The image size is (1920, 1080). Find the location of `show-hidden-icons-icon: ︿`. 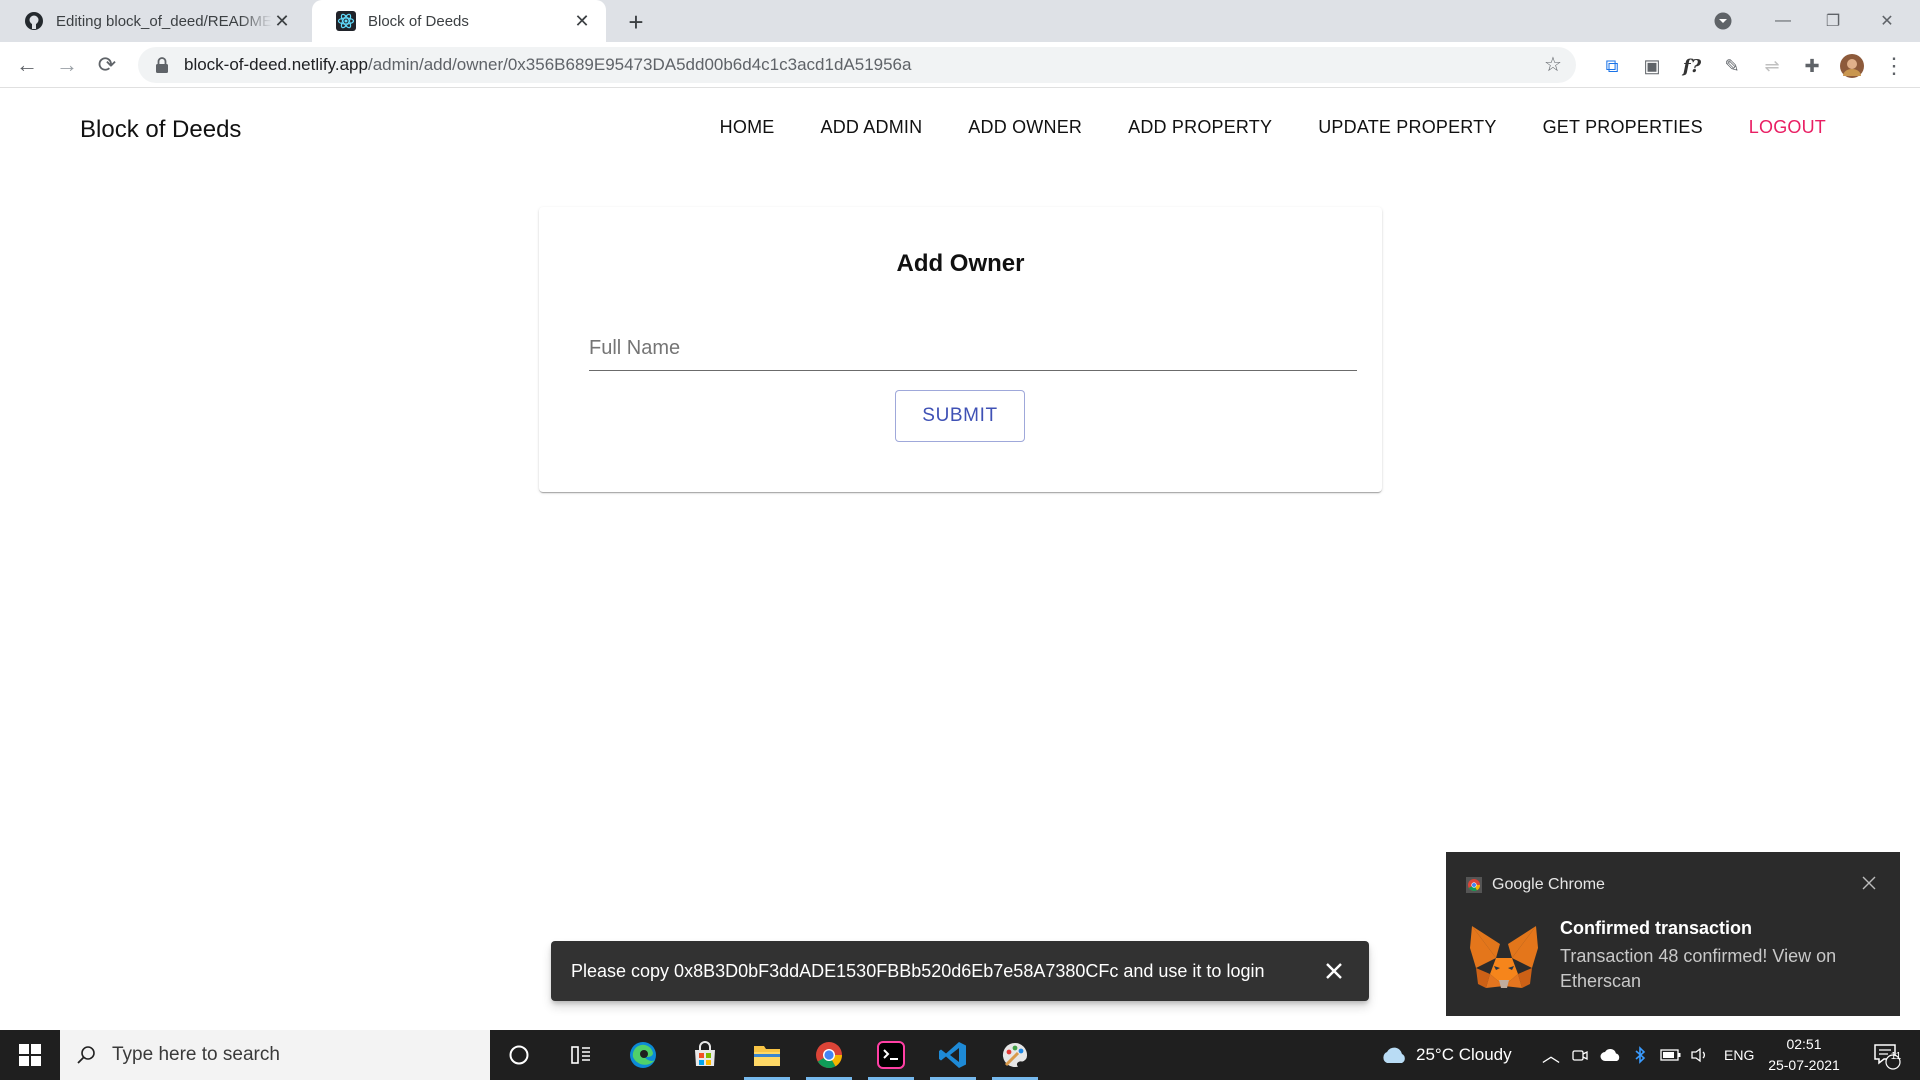

show-hidden-icons-icon: ︿ is located at coordinates (1551, 1055).